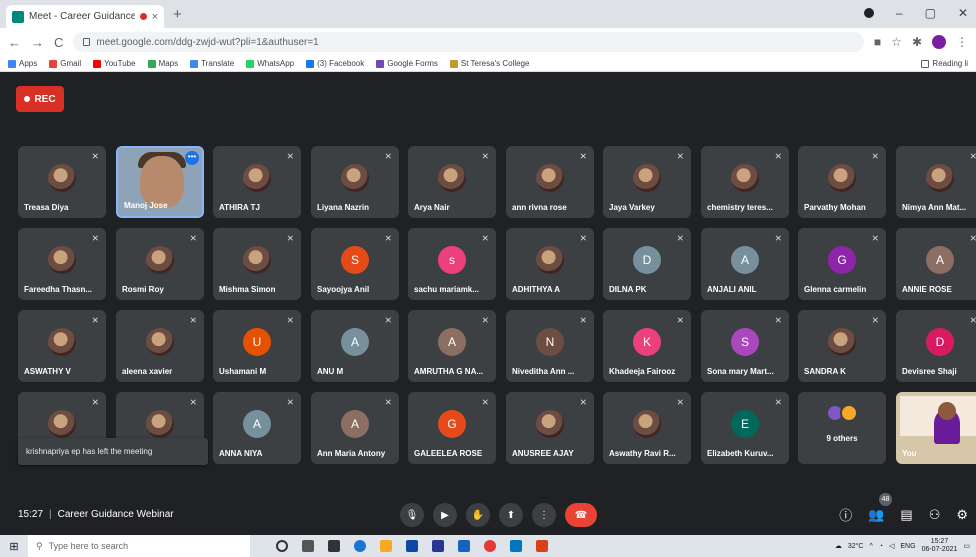  What do you see at coordinates (62, 346) in the screenshot?
I see `participant-tile: ⨯ ASWATHY V` at bounding box center [62, 346].